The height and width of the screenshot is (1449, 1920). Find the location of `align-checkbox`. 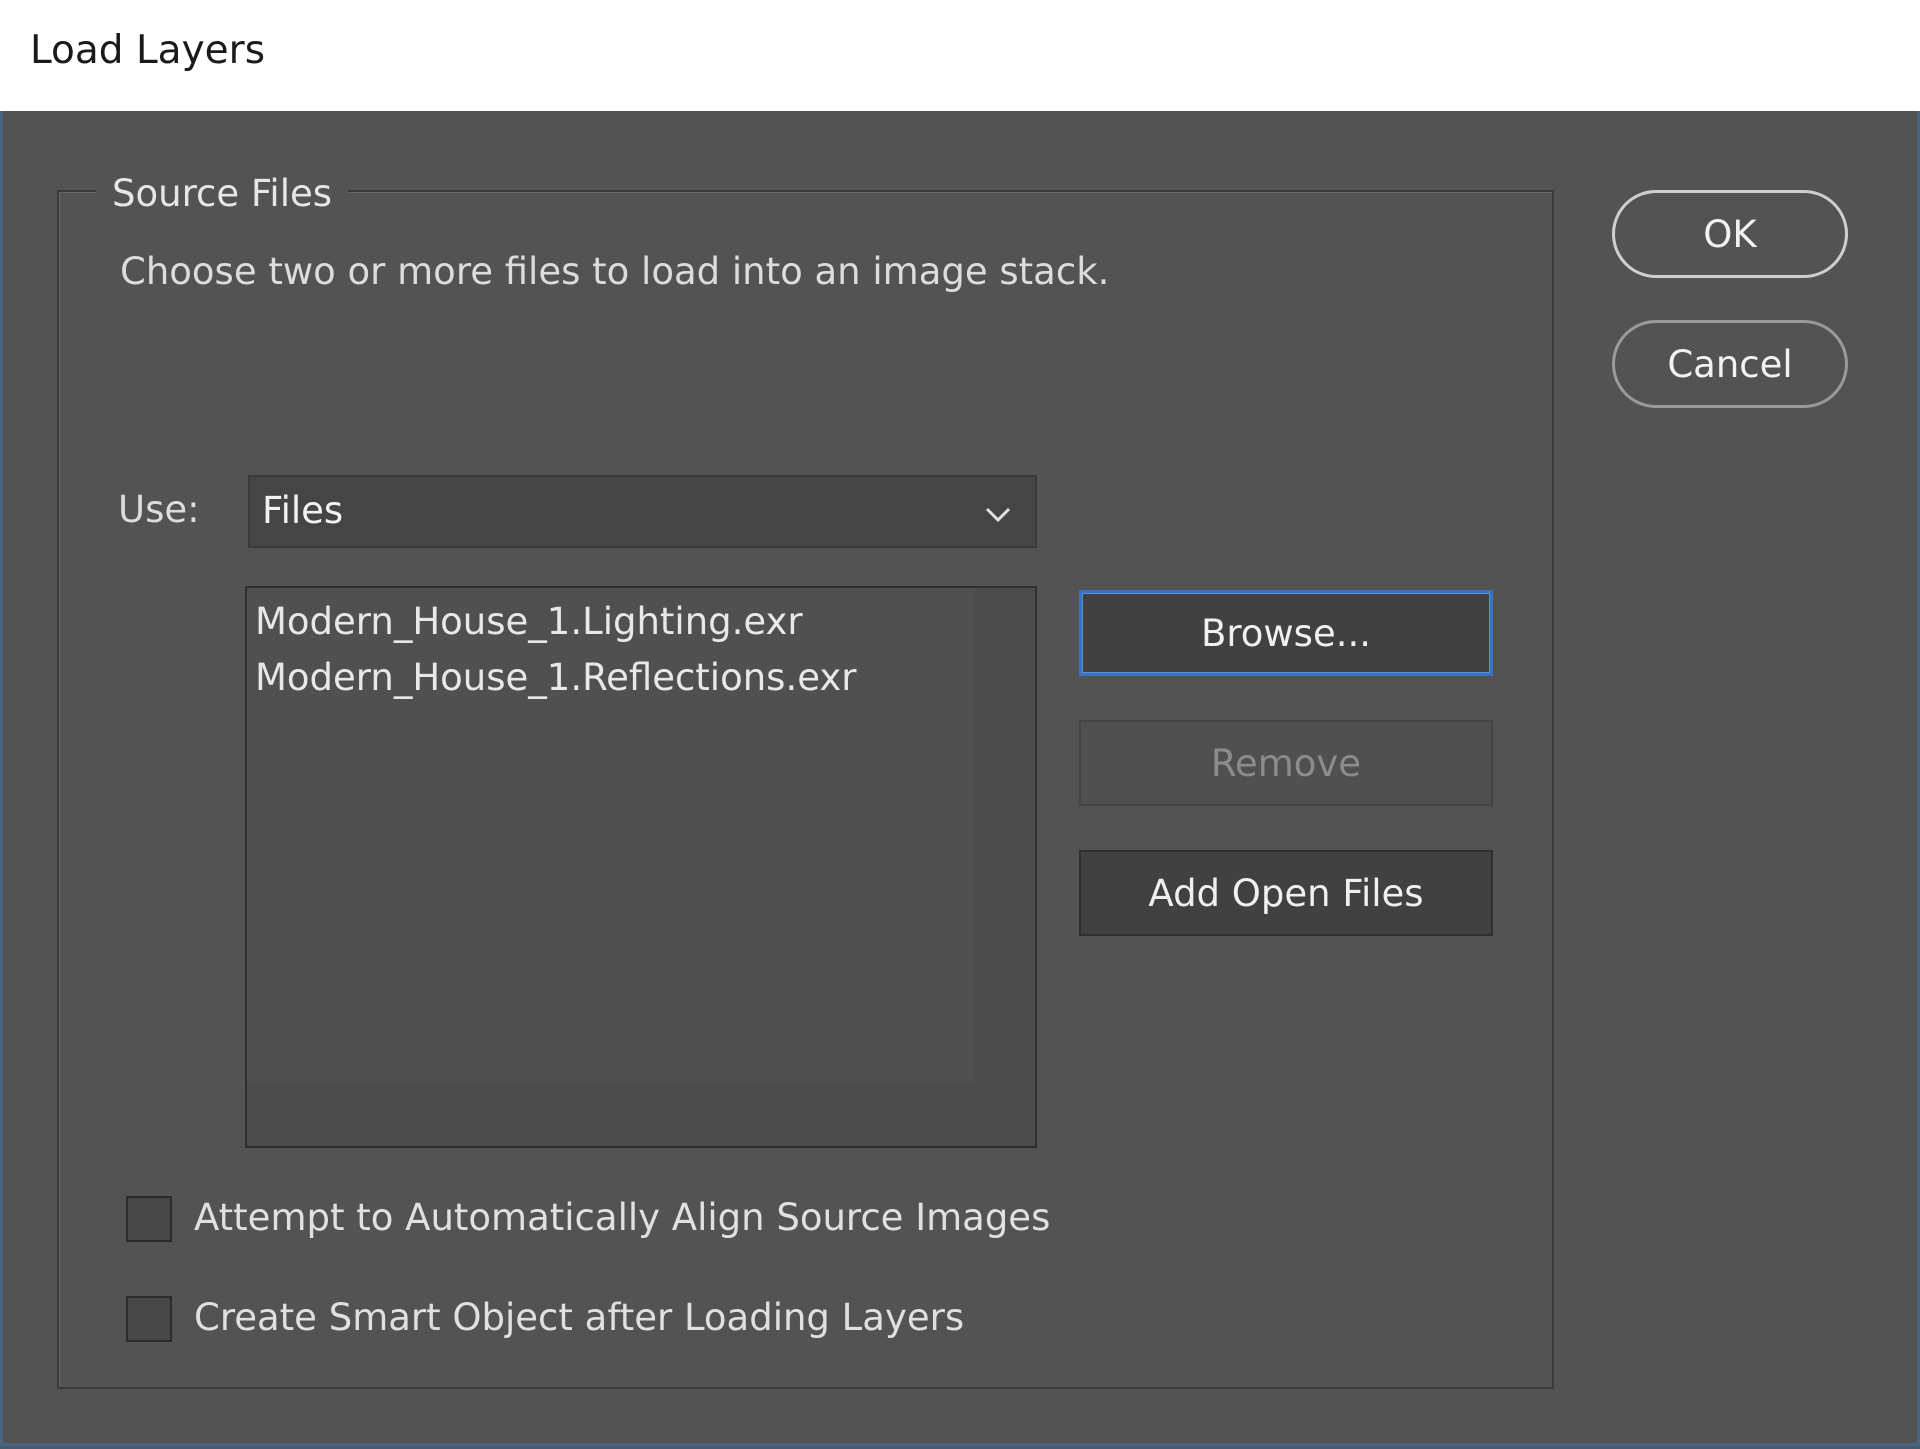

align-checkbox is located at coordinates (149, 1219).